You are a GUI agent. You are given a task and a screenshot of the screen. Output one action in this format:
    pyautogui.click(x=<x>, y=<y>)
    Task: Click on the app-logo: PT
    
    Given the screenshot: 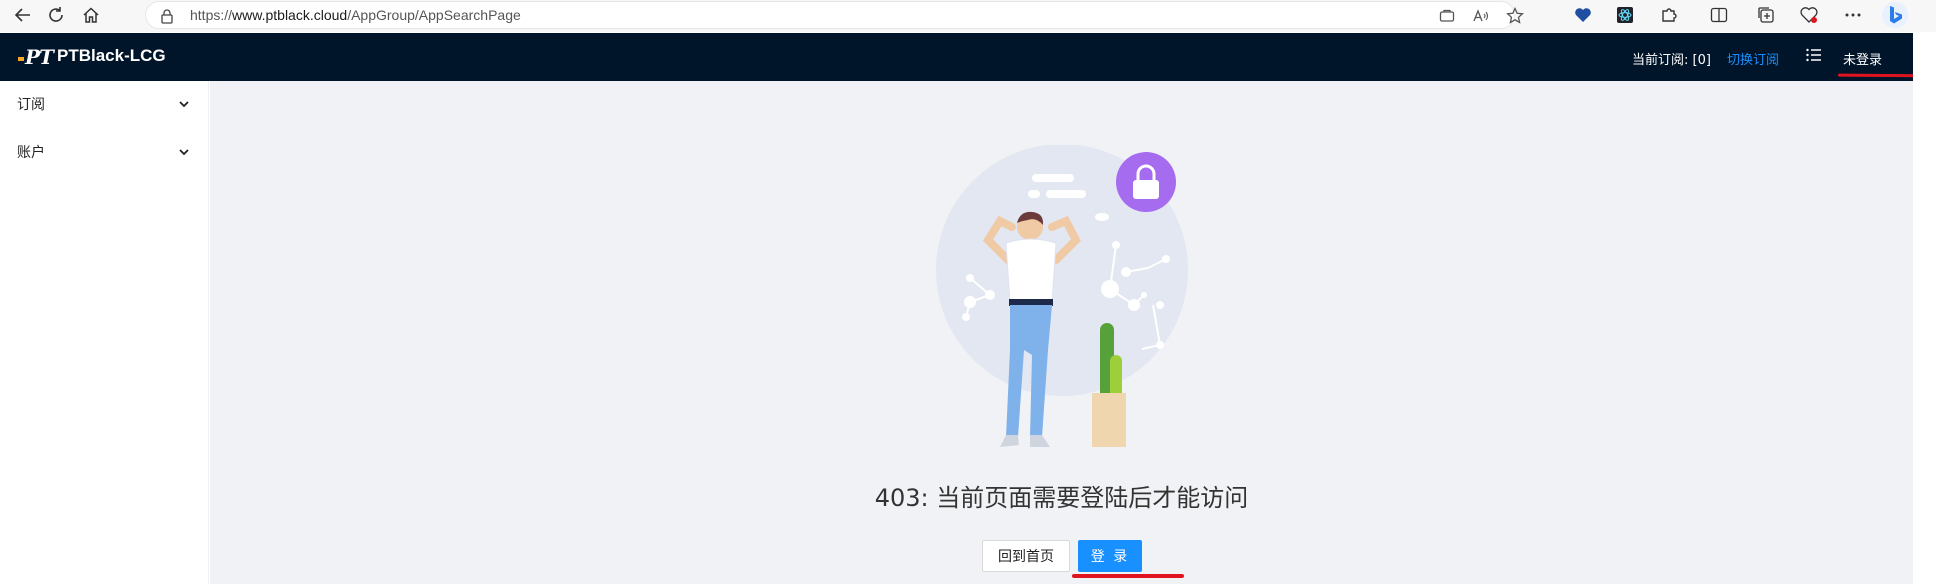 What is the action you would take?
    pyautogui.click(x=36, y=57)
    